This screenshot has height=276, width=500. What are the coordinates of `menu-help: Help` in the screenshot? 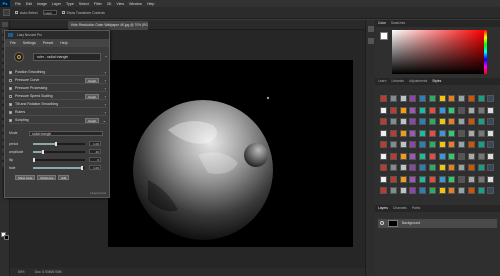 It's located at (150, 4).